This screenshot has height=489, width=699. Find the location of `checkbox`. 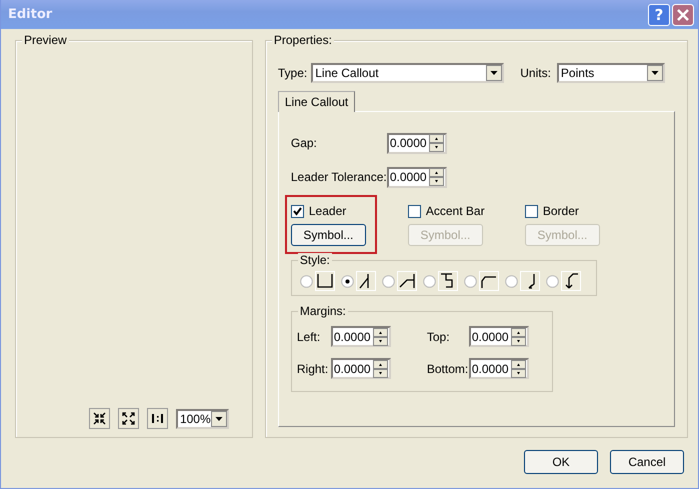

checkbox is located at coordinates (297, 211).